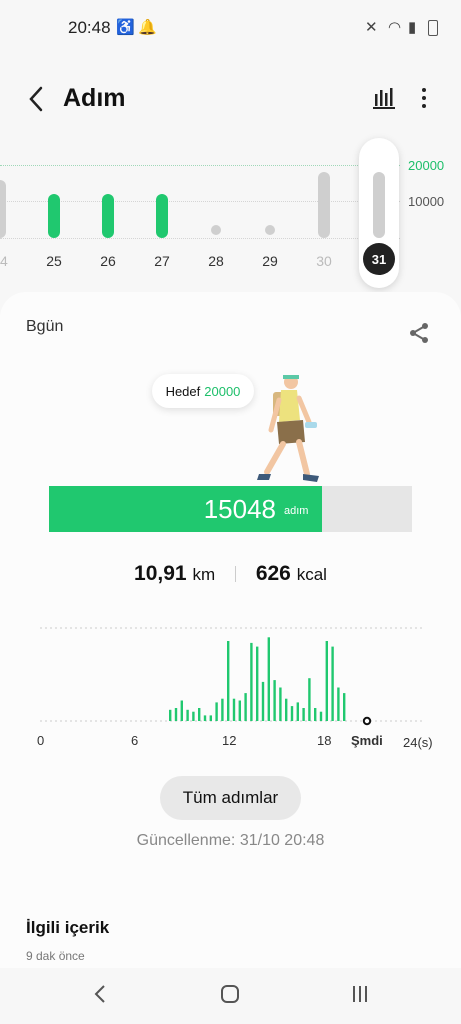 This screenshot has height=1024, width=461. I want to click on now-marker, so click(367, 721).